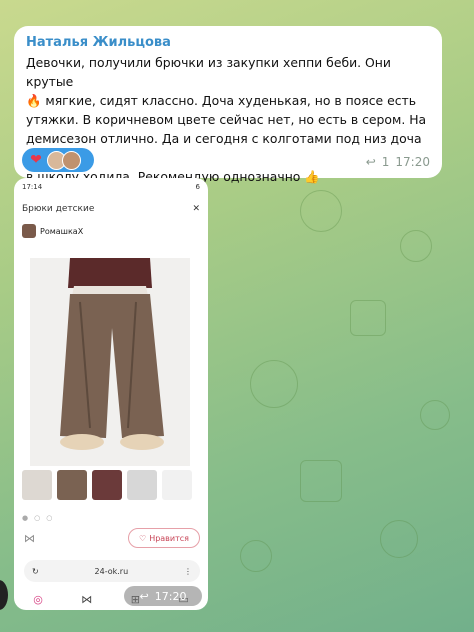  Describe the element at coordinates (228, 42) in the screenshot. I see `sender-name: Наталья Жильцова` at that location.